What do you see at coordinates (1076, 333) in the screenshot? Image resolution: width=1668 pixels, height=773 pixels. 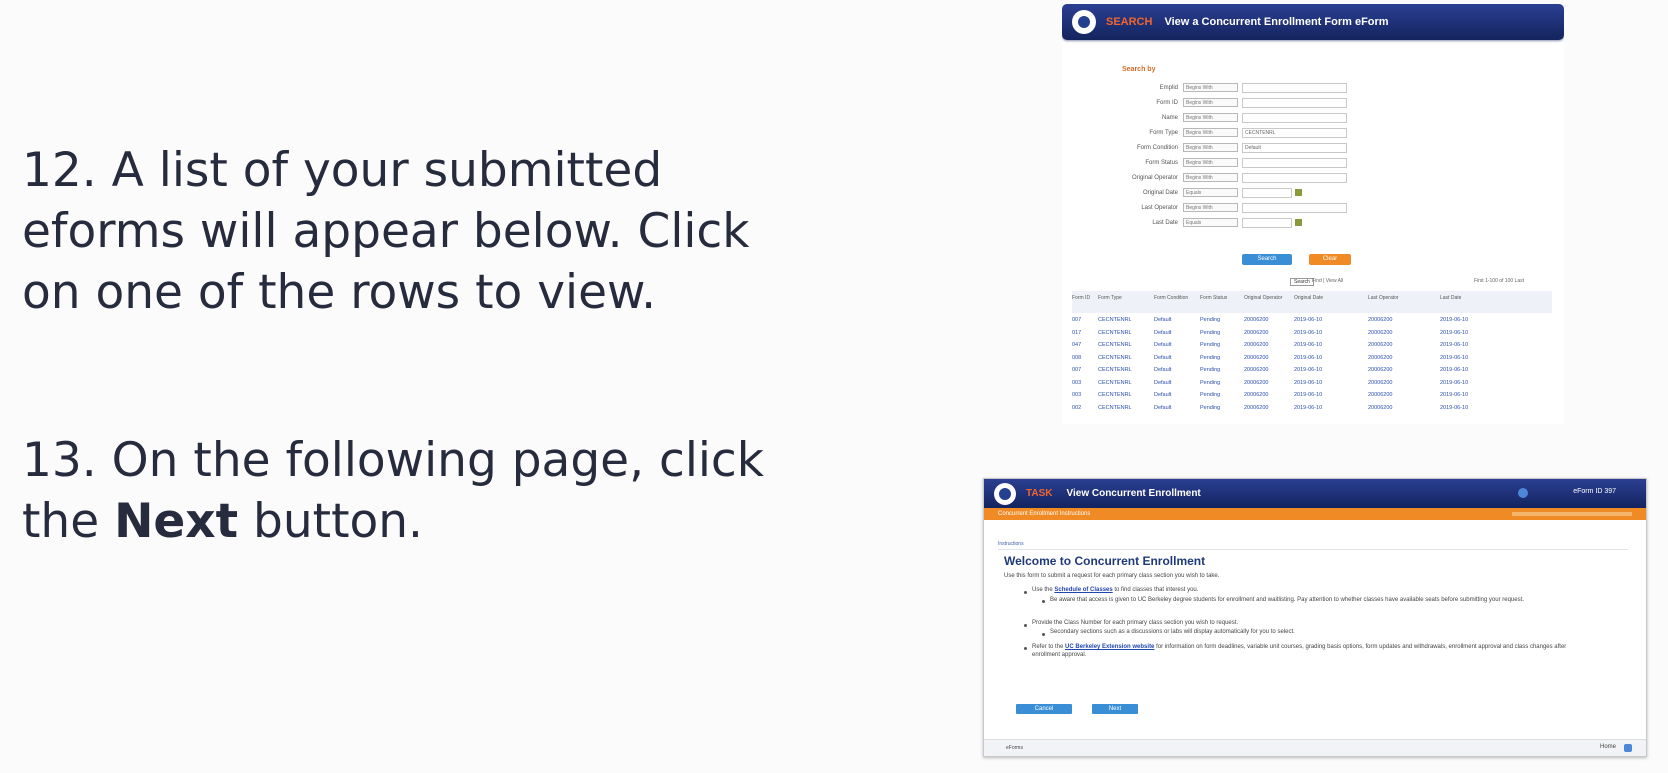 I see `table-cell: 017` at bounding box center [1076, 333].